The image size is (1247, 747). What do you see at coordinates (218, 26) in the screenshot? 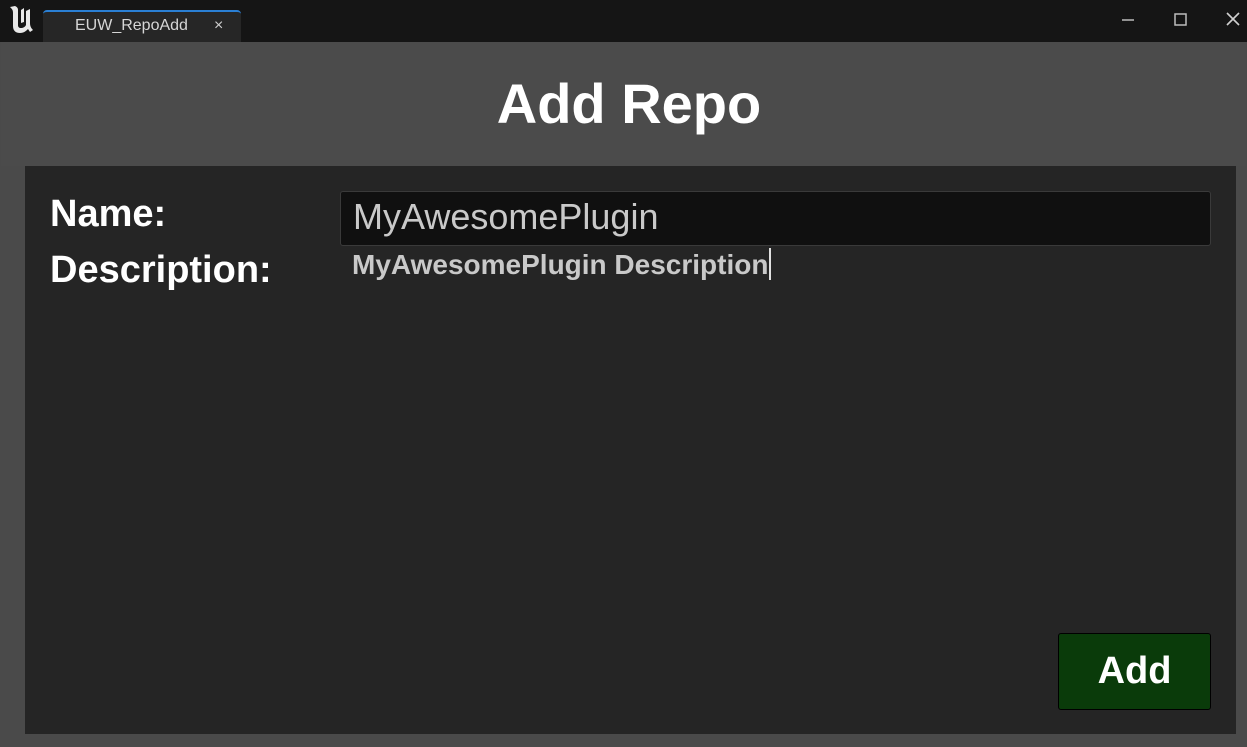
I see `tab-close-icon: ×` at bounding box center [218, 26].